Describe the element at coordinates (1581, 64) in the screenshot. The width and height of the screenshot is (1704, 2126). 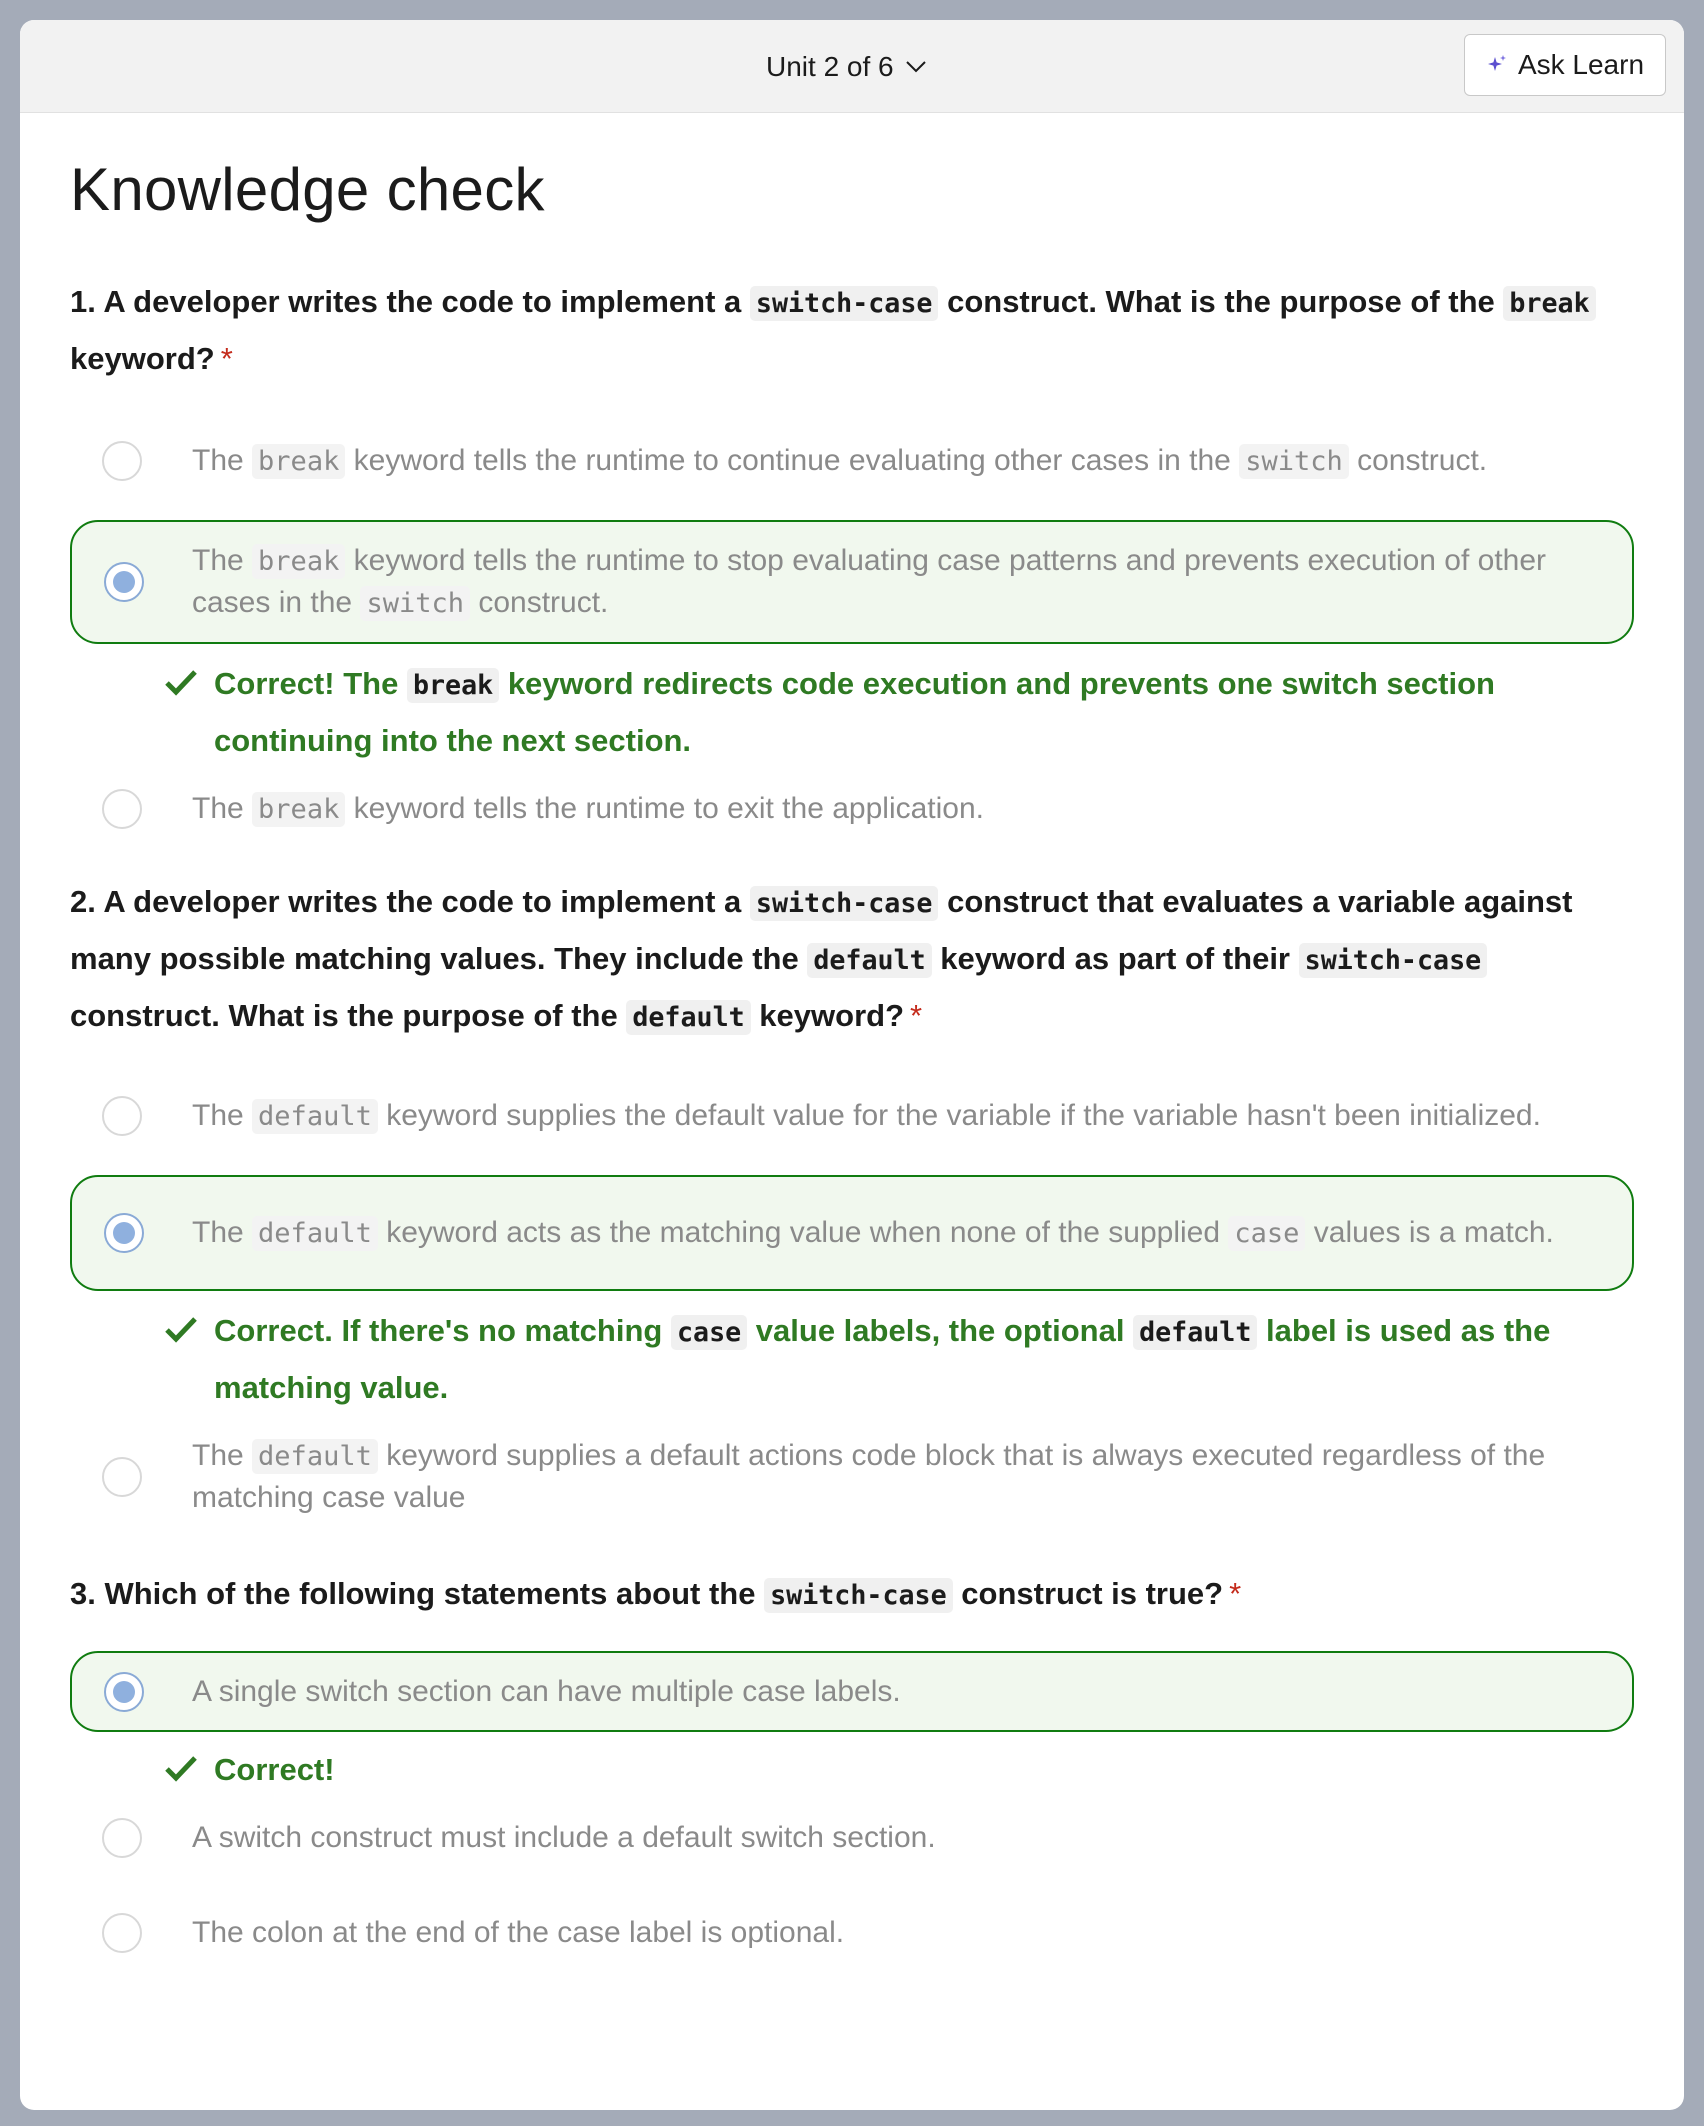
I see `ask-learn-label: Ask Learn` at that location.